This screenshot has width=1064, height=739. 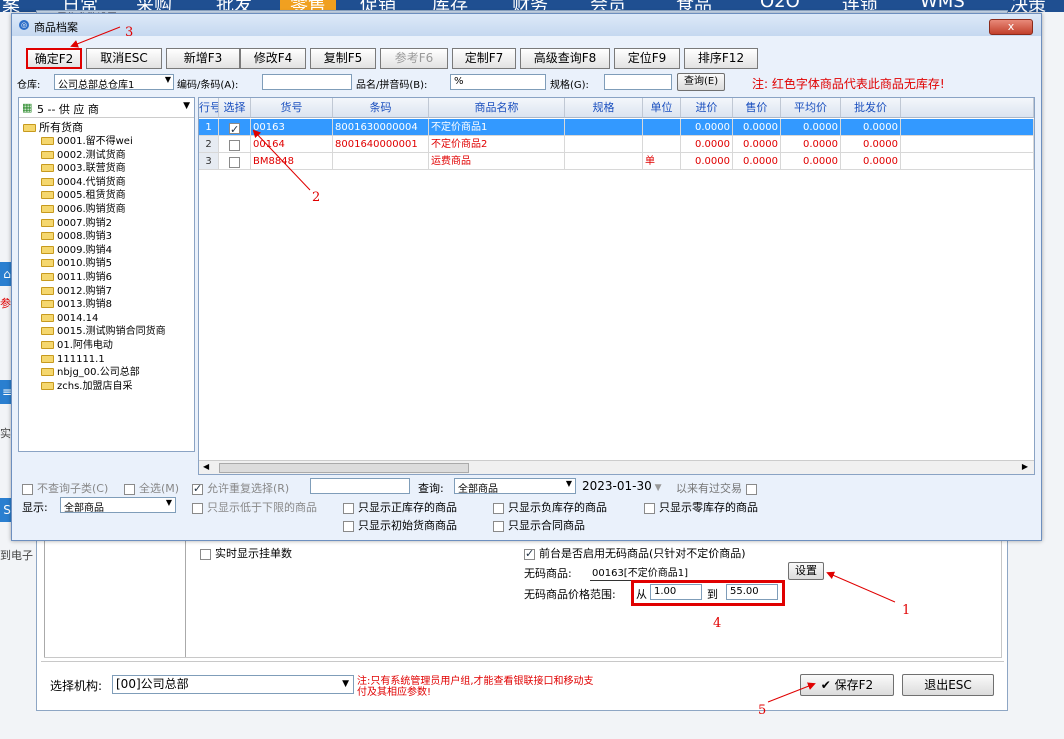 I want to click on annotation-3: 3, so click(x=129, y=32).